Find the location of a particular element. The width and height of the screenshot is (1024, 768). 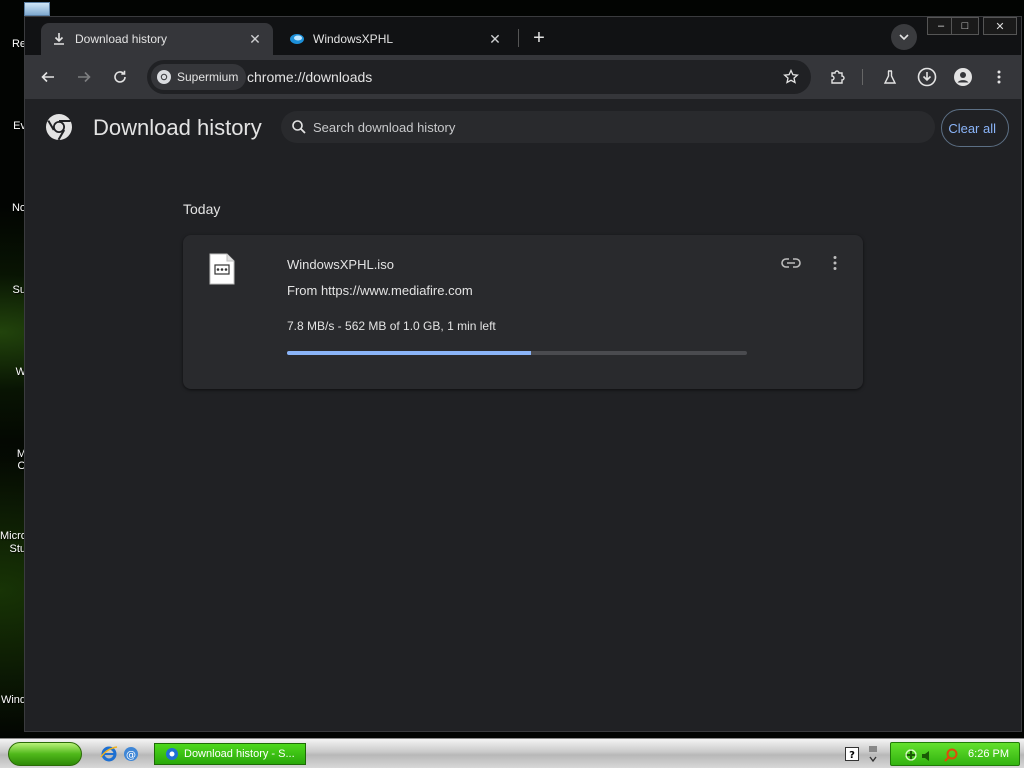

labs-button is located at coordinates (890, 77).